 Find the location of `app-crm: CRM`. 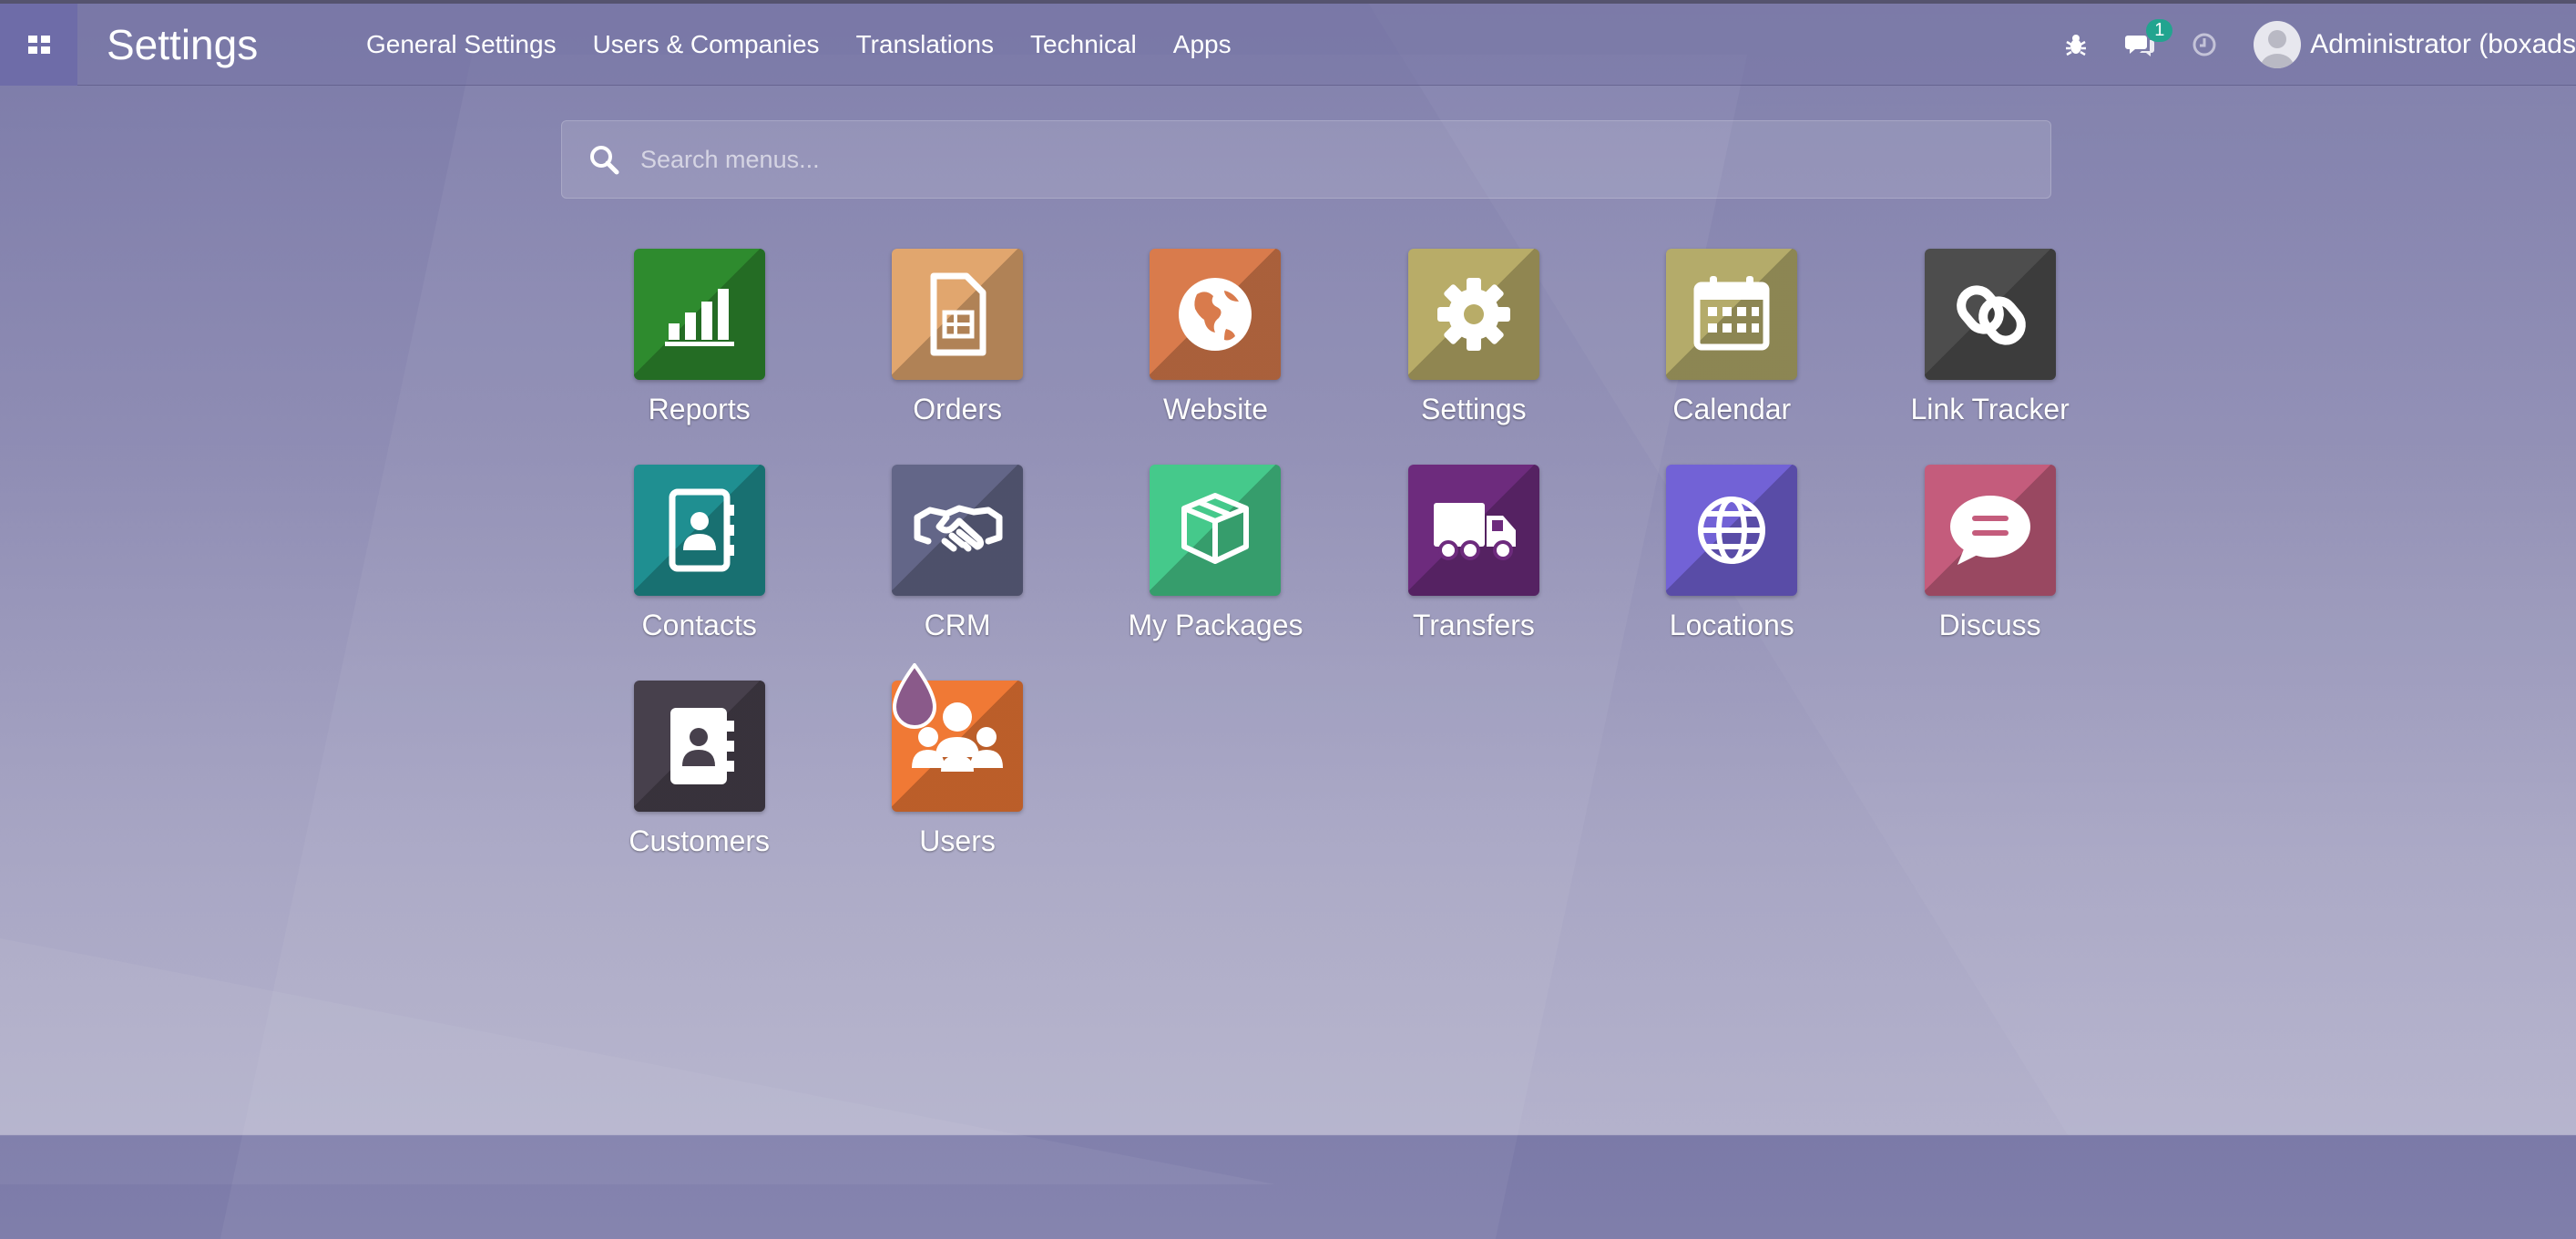

app-crm: CRM is located at coordinates (957, 573).